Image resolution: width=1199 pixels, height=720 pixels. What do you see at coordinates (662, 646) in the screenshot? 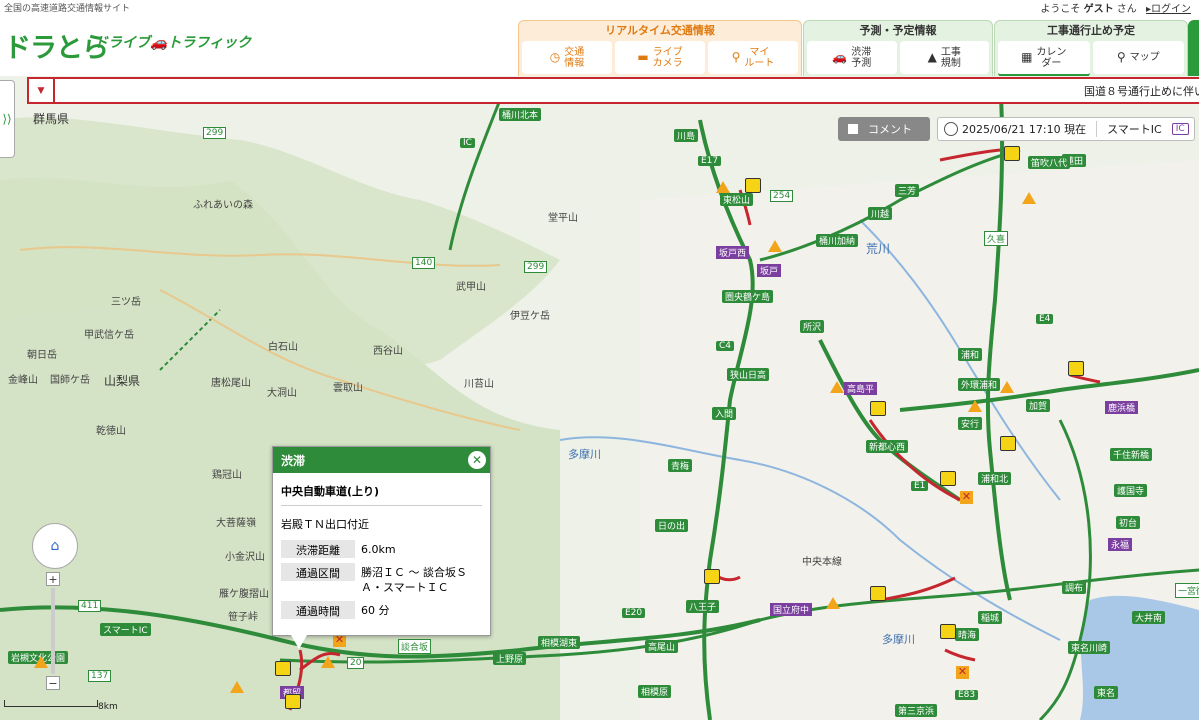
I see `ic-label: 高尾山` at bounding box center [662, 646].